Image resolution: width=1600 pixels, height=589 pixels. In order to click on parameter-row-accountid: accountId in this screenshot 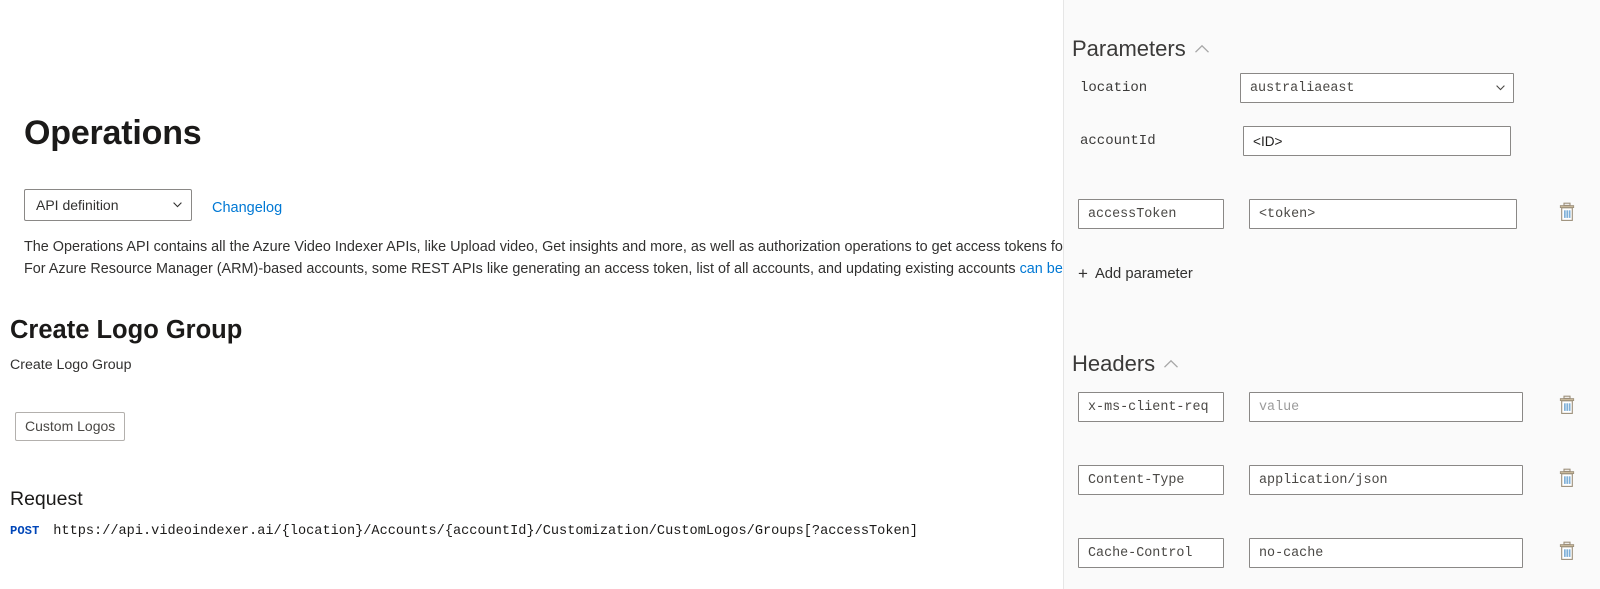, I will do `click(1335, 141)`.